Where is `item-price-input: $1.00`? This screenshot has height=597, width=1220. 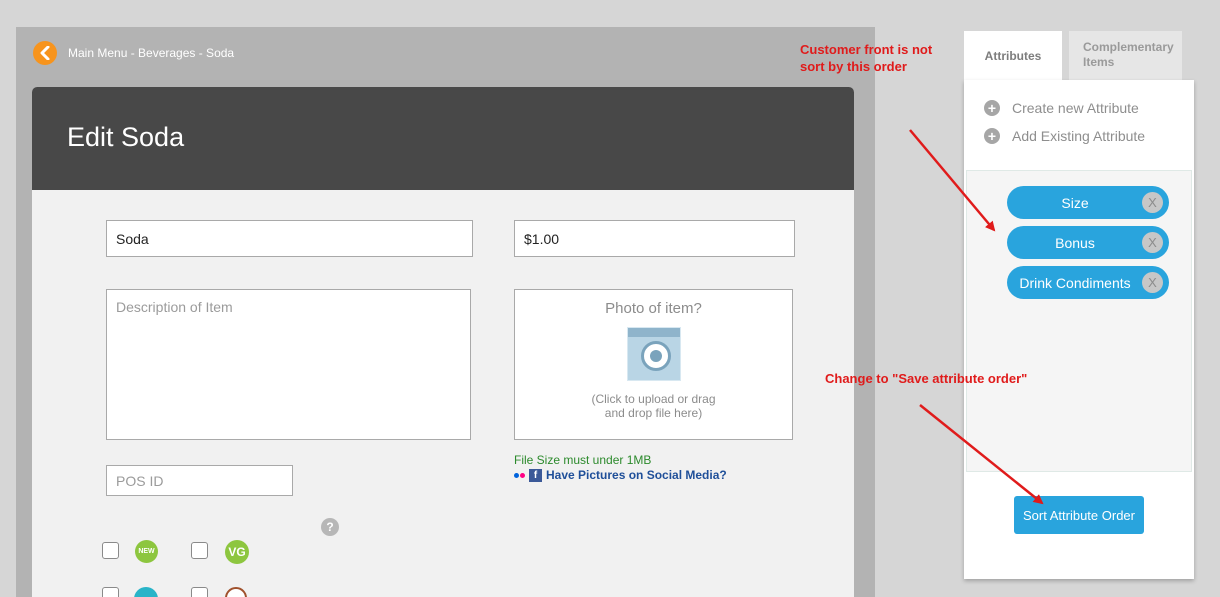
item-price-input: $1.00 is located at coordinates (654, 238).